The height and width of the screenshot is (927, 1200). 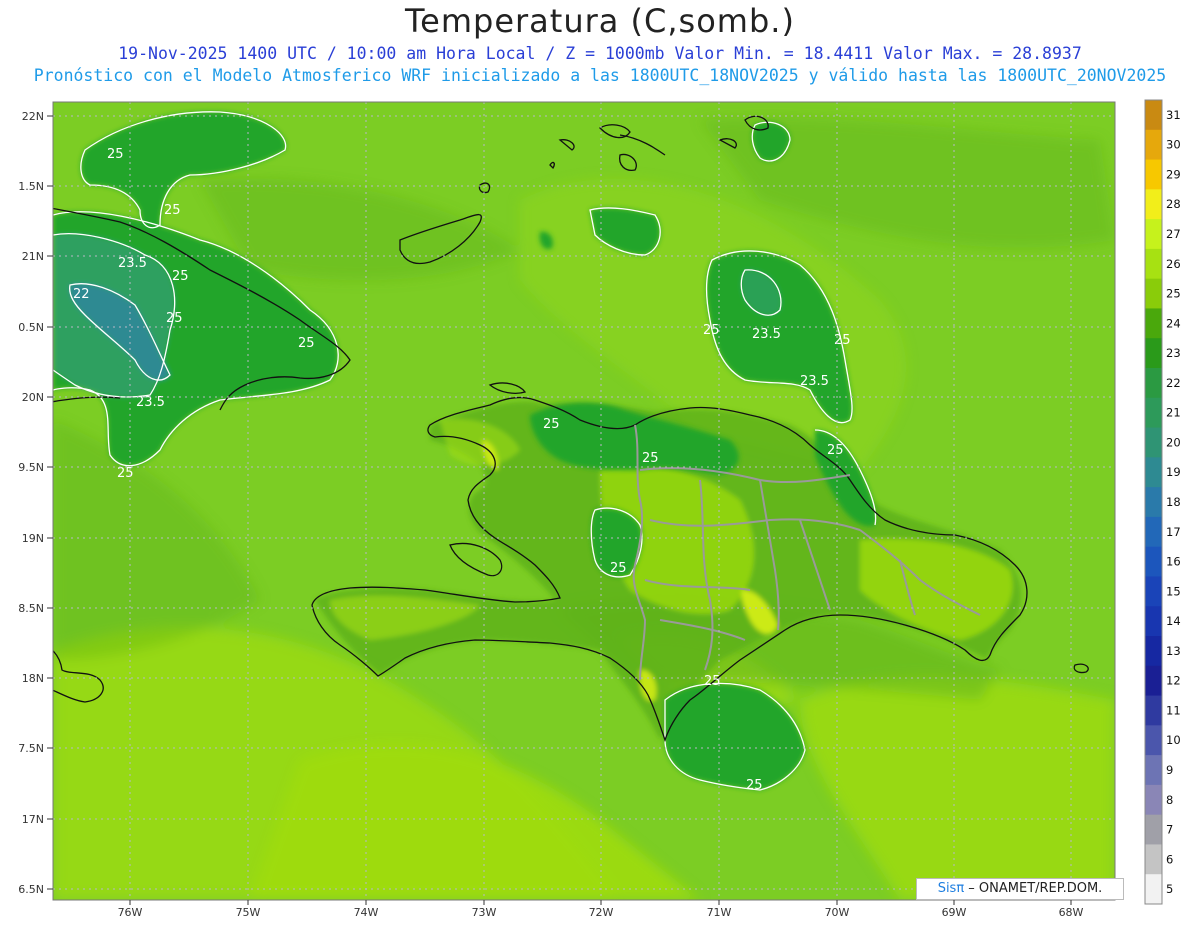 What do you see at coordinates (366, 912) in the screenshot?
I see `longitude-tick-label: 74W` at bounding box center [366, 912].